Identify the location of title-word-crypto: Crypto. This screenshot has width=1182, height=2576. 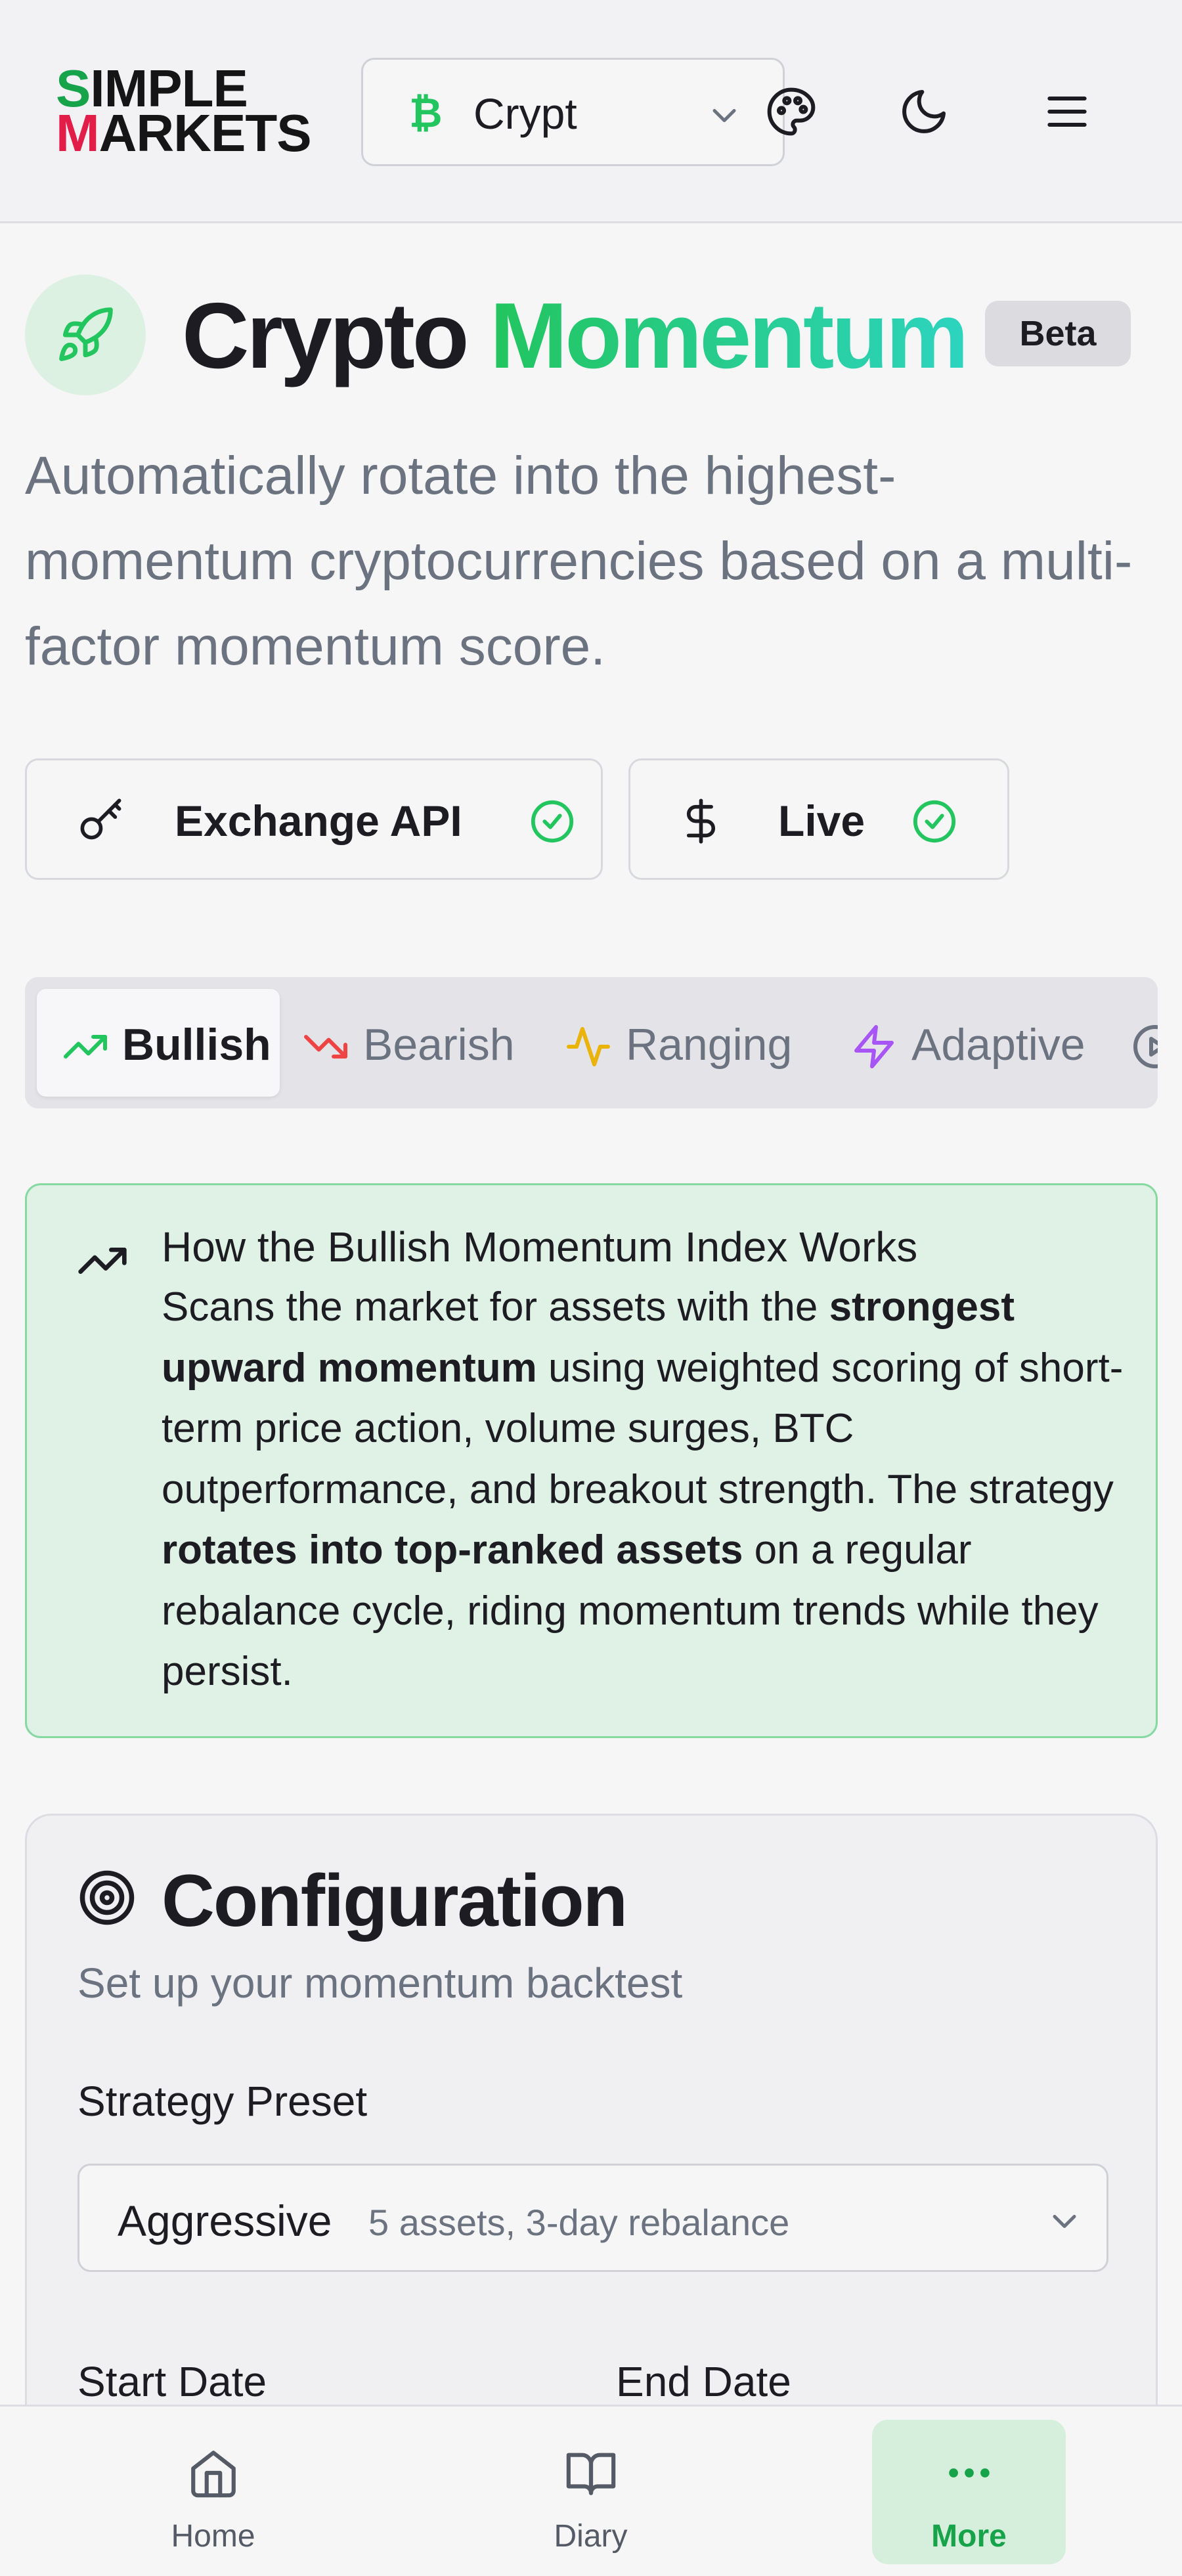
(326, 336).